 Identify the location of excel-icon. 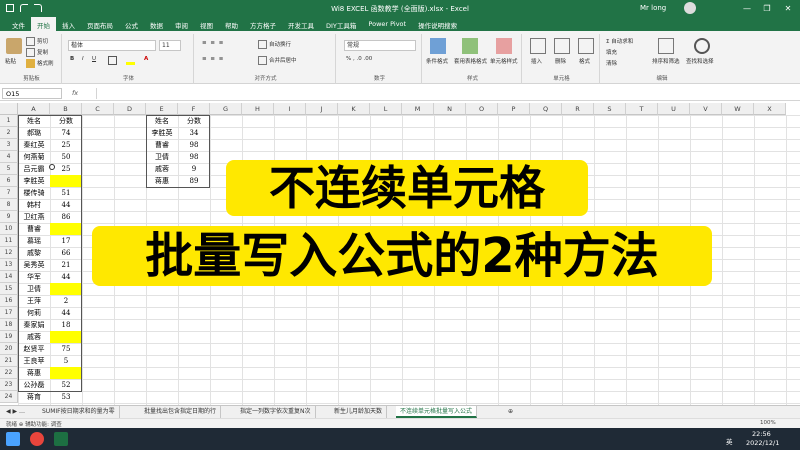
(61, 439).